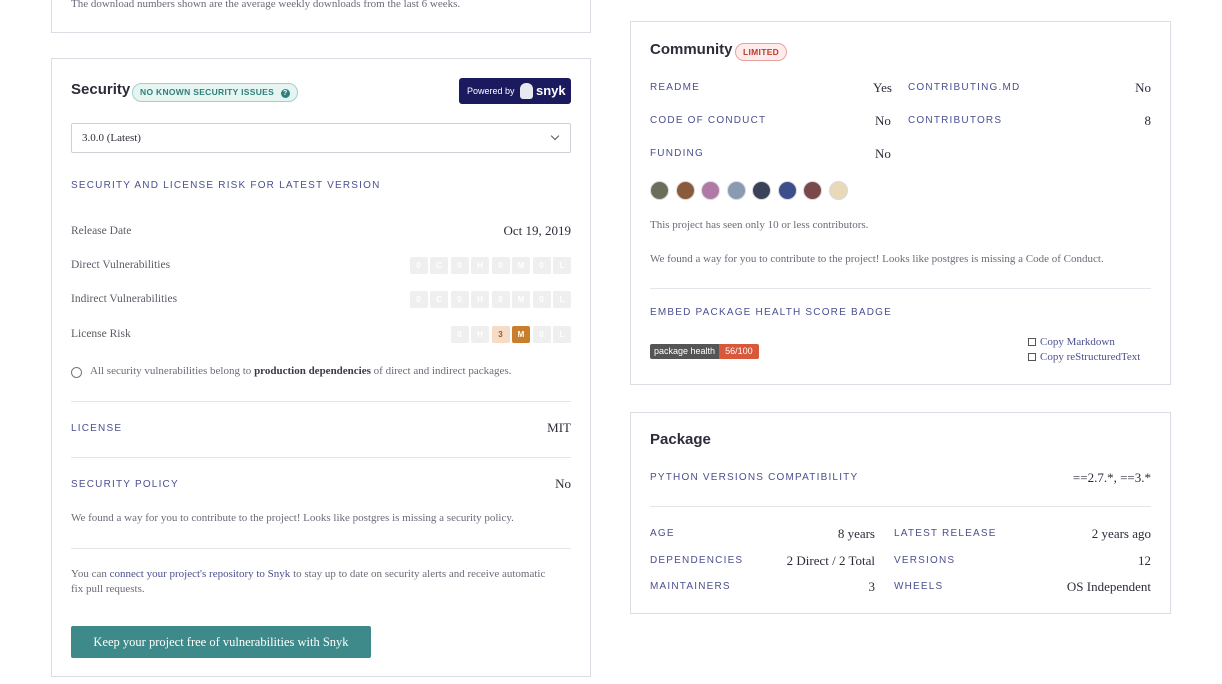 The height and width of the screenshot is (684, 1222). Describe the element at coordinates (111, 138) in the screenshot. I see `version-select-value: 3.0.0 (Latest)` at that location.